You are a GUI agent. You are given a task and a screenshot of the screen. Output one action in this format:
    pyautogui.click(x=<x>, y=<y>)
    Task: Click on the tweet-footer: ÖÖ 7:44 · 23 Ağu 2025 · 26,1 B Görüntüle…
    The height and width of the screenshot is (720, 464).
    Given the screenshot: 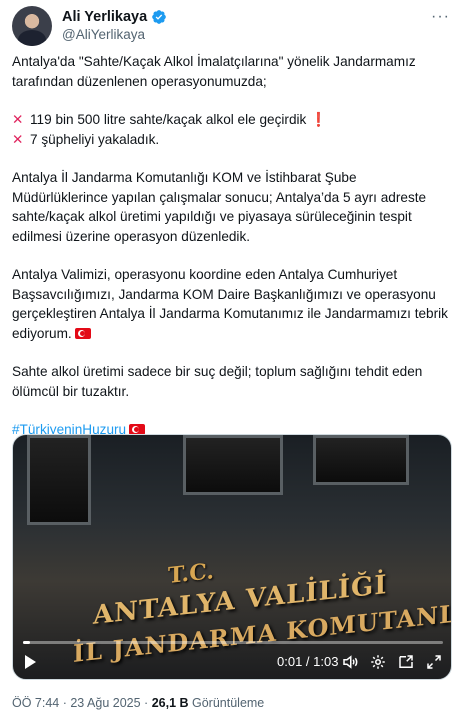 What is the action you would take?
    pyautogui.click(x=138, y=703)
    